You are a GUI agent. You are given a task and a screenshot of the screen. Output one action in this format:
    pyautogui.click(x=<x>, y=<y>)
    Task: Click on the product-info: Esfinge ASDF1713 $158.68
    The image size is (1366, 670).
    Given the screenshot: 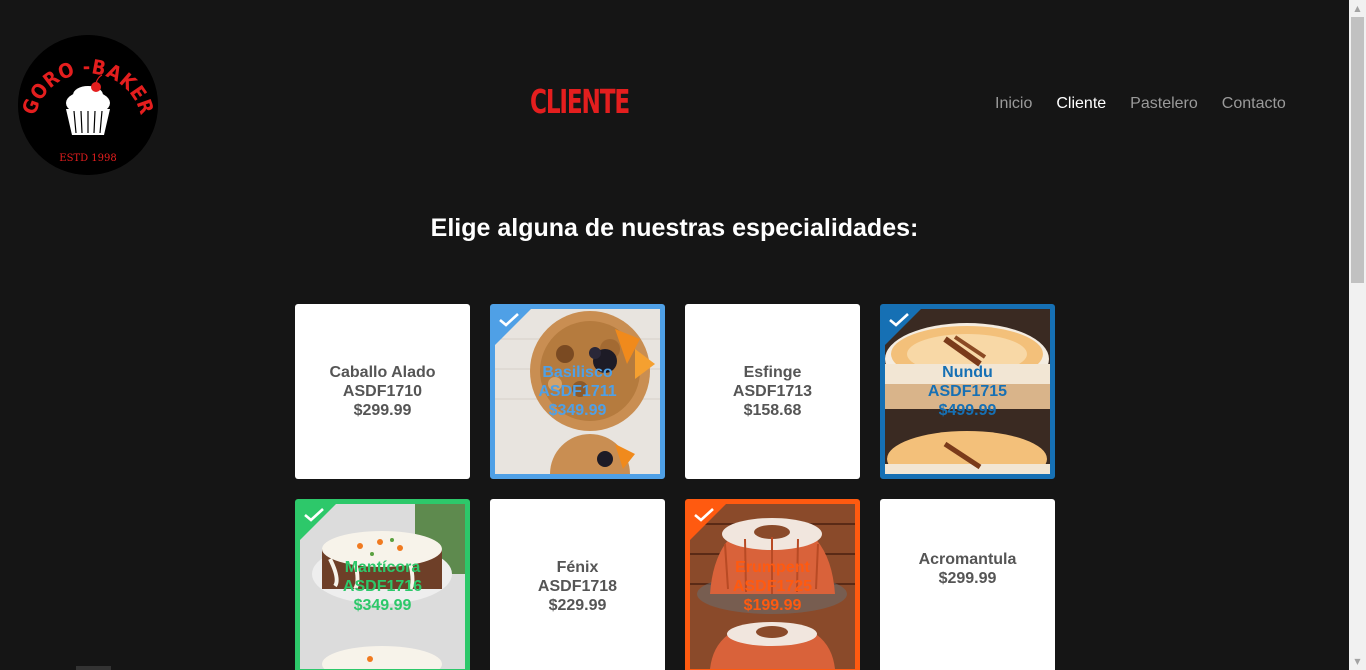 What is the action you would take?
    pyautogui.click(x=772, y=391)
    